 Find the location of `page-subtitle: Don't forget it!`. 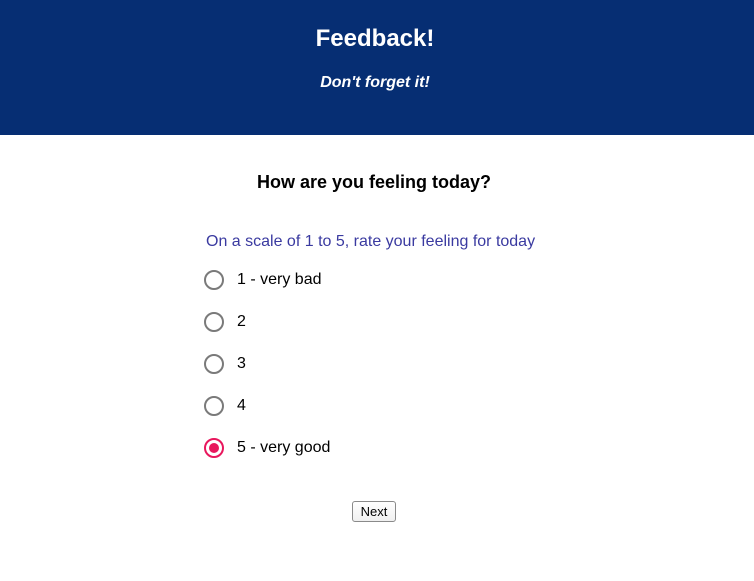

page-subtitle: Don't forget it! is located at coordinates (375, 82).